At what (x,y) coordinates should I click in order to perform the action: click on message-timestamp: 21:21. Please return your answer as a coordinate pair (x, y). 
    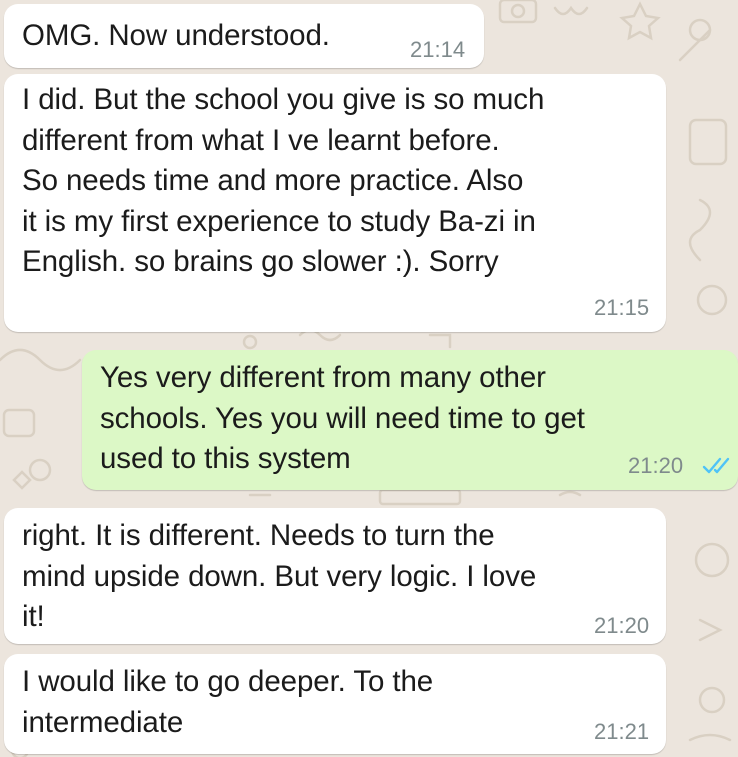
    Looking at the image, I should click on (622, 731).